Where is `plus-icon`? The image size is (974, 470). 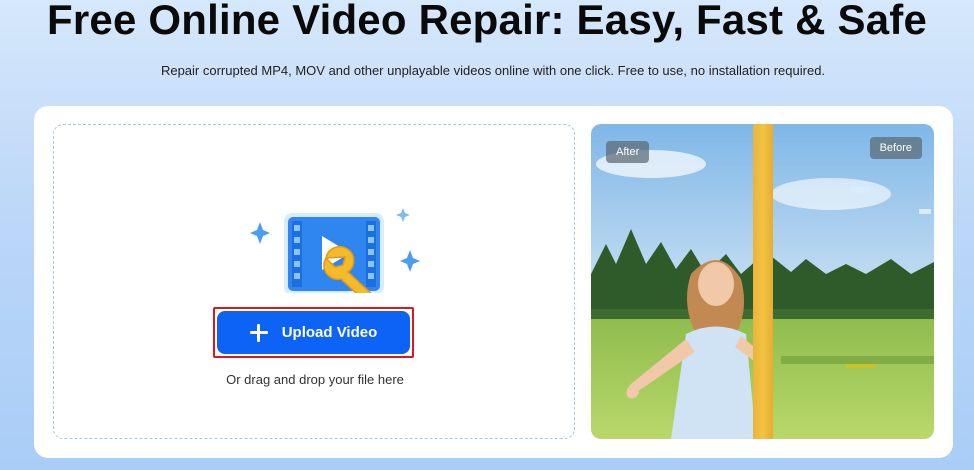 plus-icon is located at coordinates (258, 332).